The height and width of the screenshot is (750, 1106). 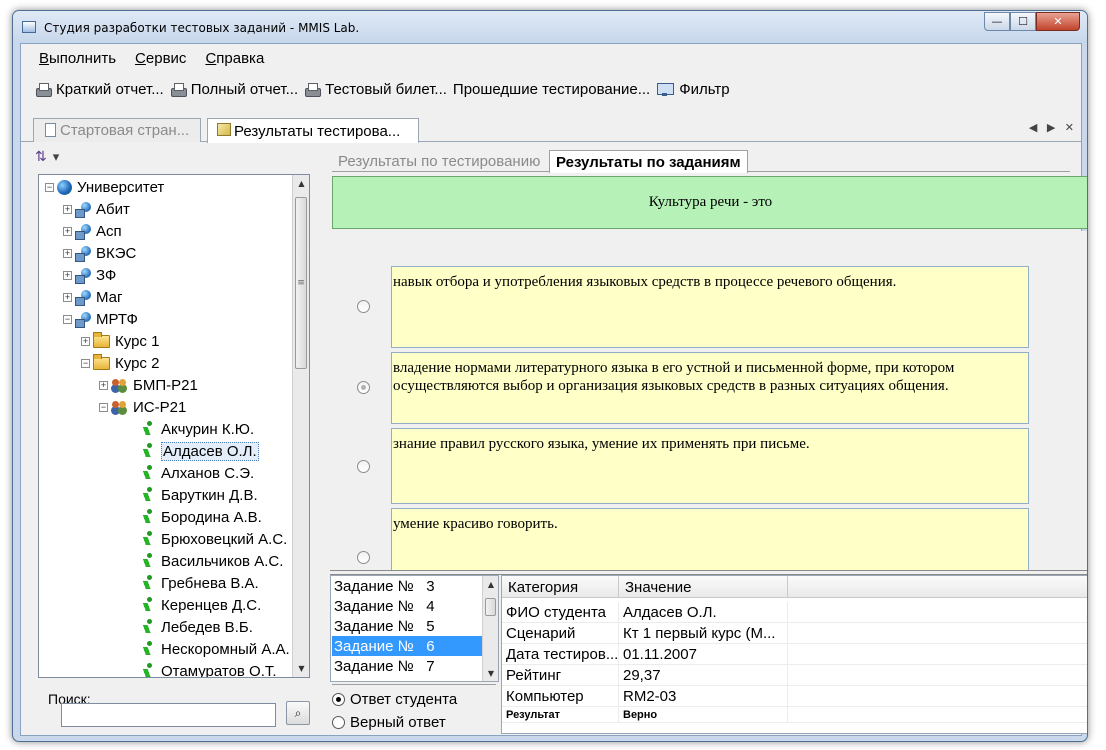 I want to click on tab-nav-controls: ◀ ▶ ✕, so click(x=1053, y=127).